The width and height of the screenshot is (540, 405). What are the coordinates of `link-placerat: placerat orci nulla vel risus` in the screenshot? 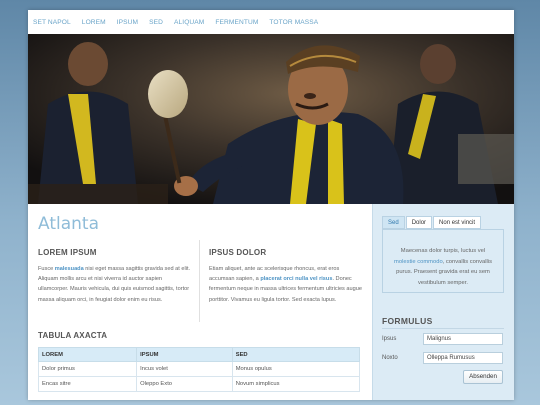 It's located at (296, 279).